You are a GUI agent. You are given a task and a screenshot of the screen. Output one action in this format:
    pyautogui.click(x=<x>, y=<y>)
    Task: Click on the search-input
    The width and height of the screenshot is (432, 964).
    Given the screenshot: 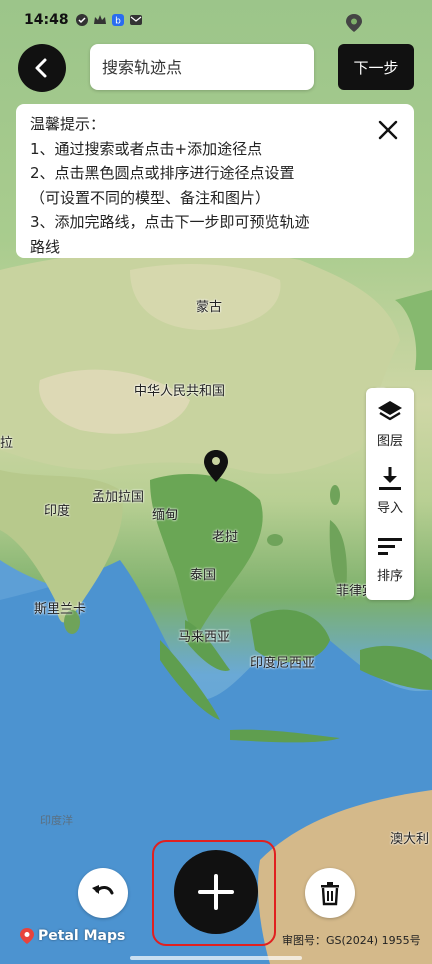 What is the action you would take?
    pyautogui.click(x=202, y=67)
    